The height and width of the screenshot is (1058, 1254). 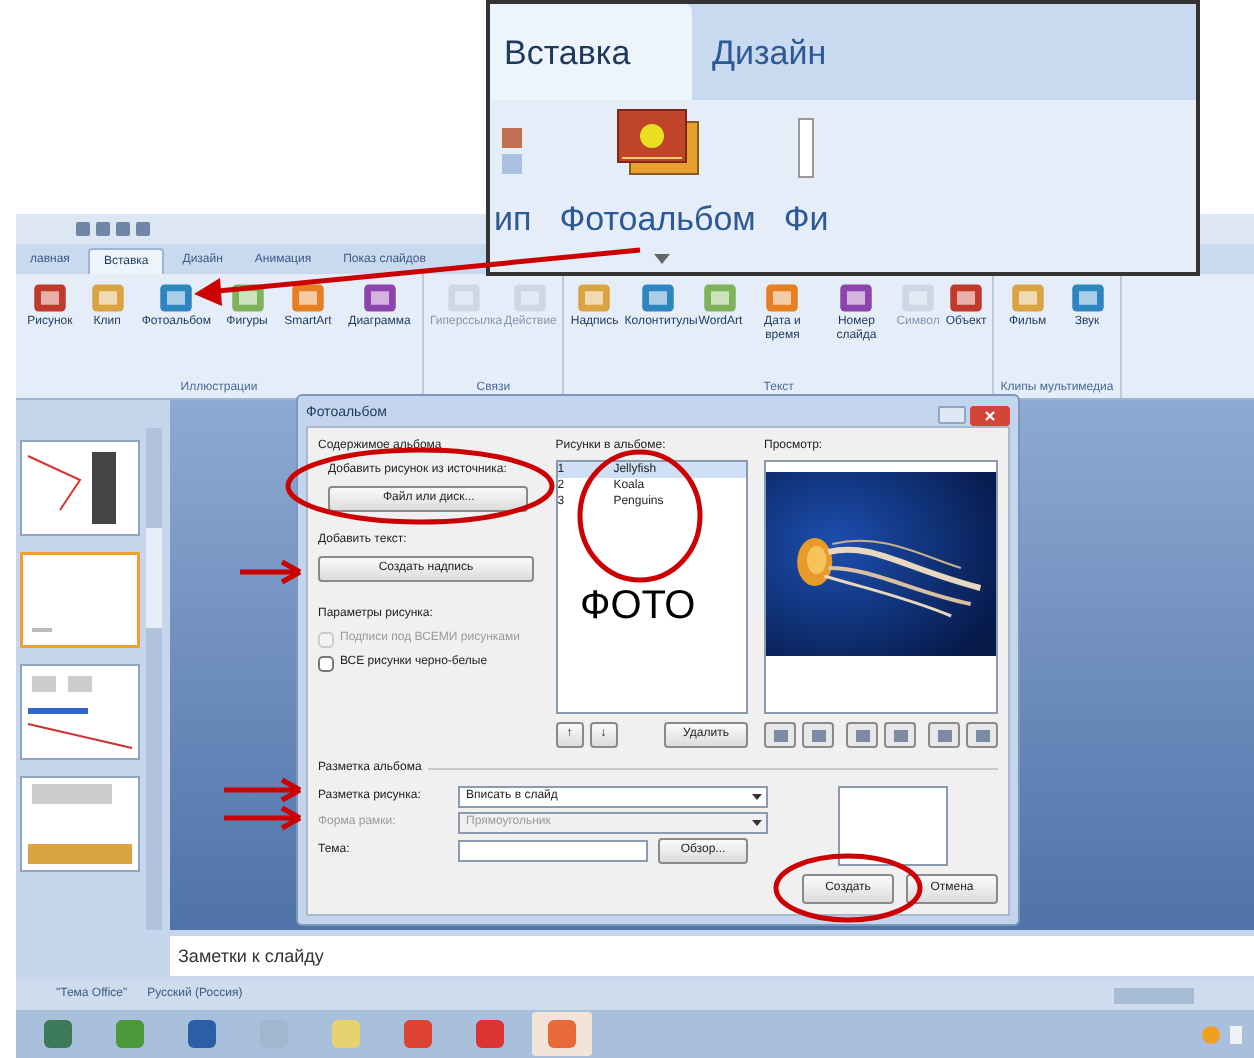 I want to click on help-button, so click(x=952, y=415).